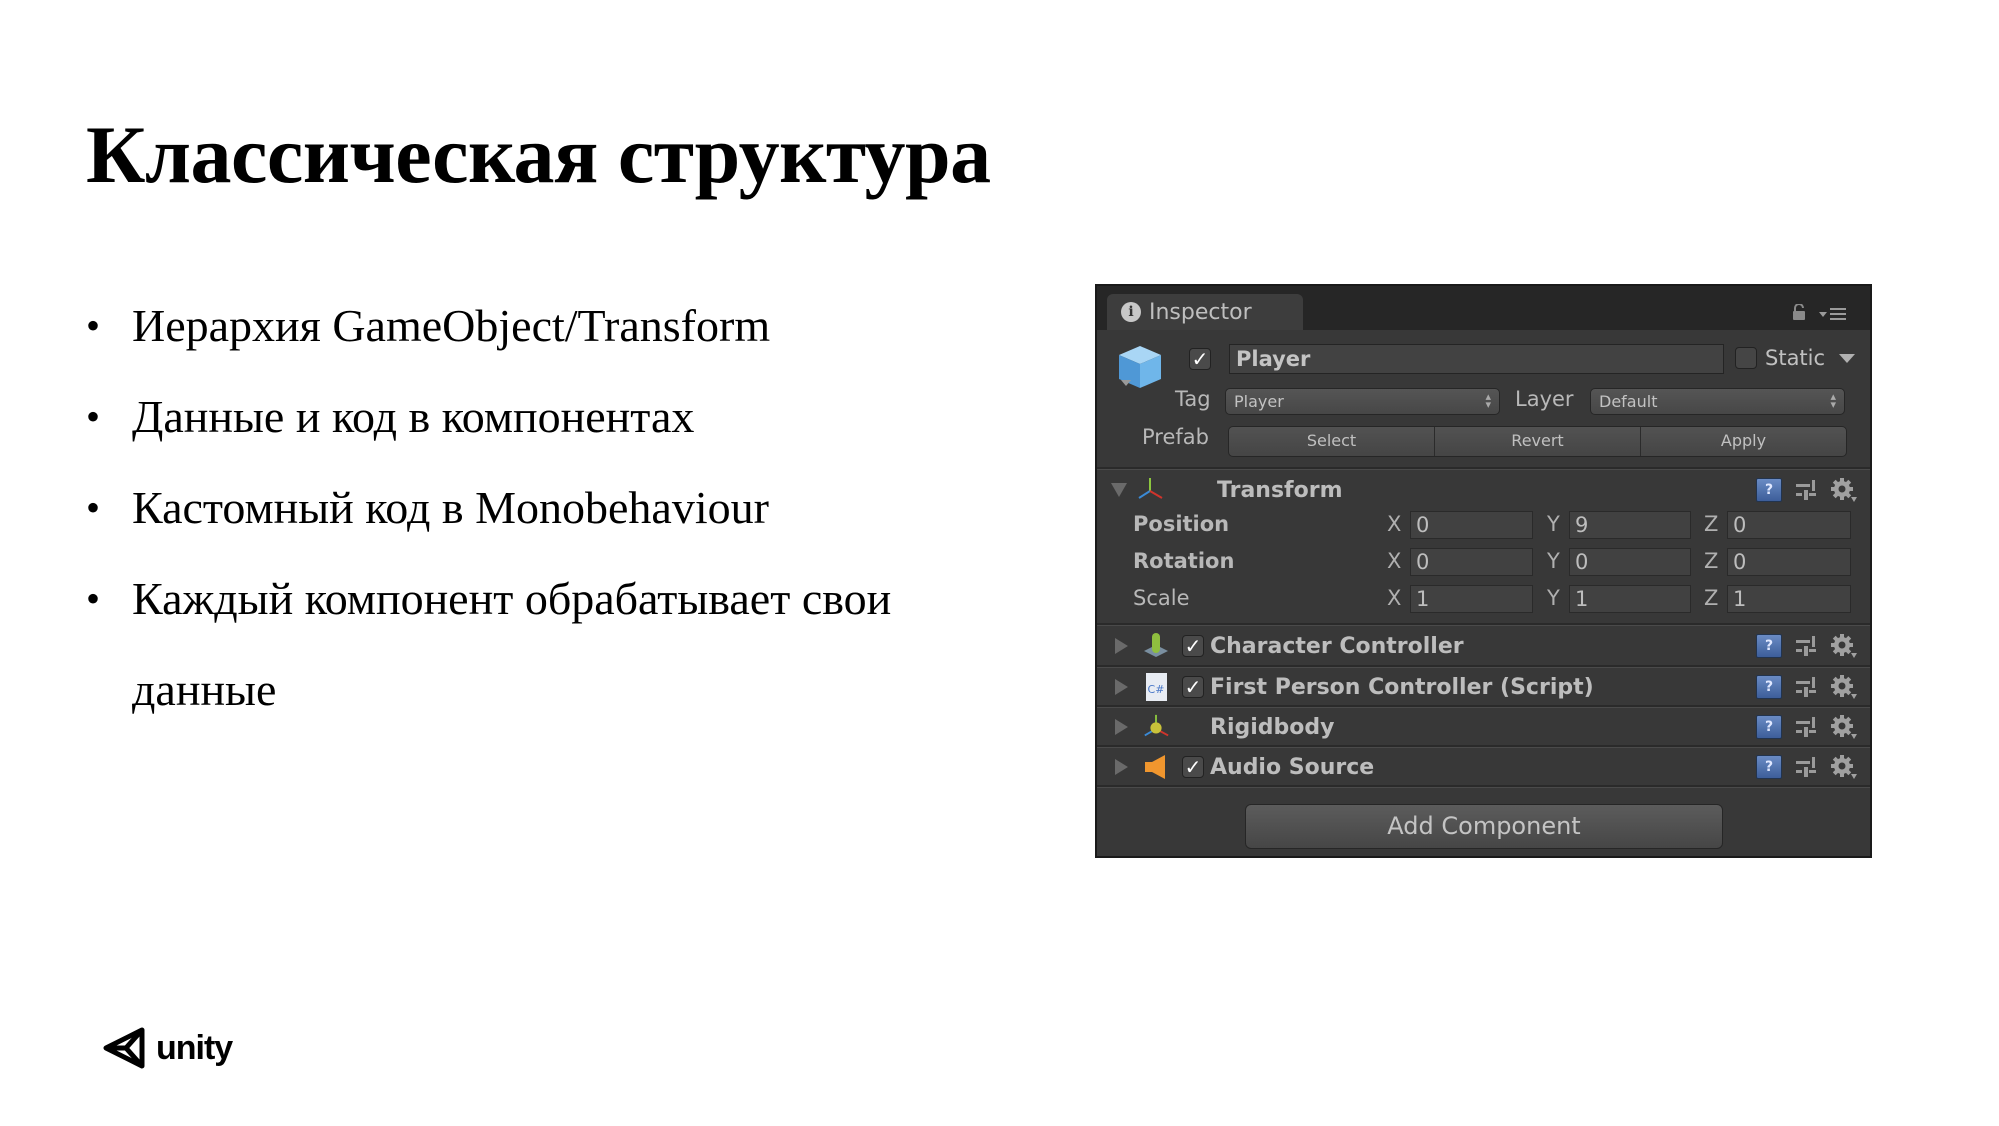 Image resolution: width=1999 pixels, height=1126 pixels. I want to click on tag-label: Tag, so click(1193, 399).